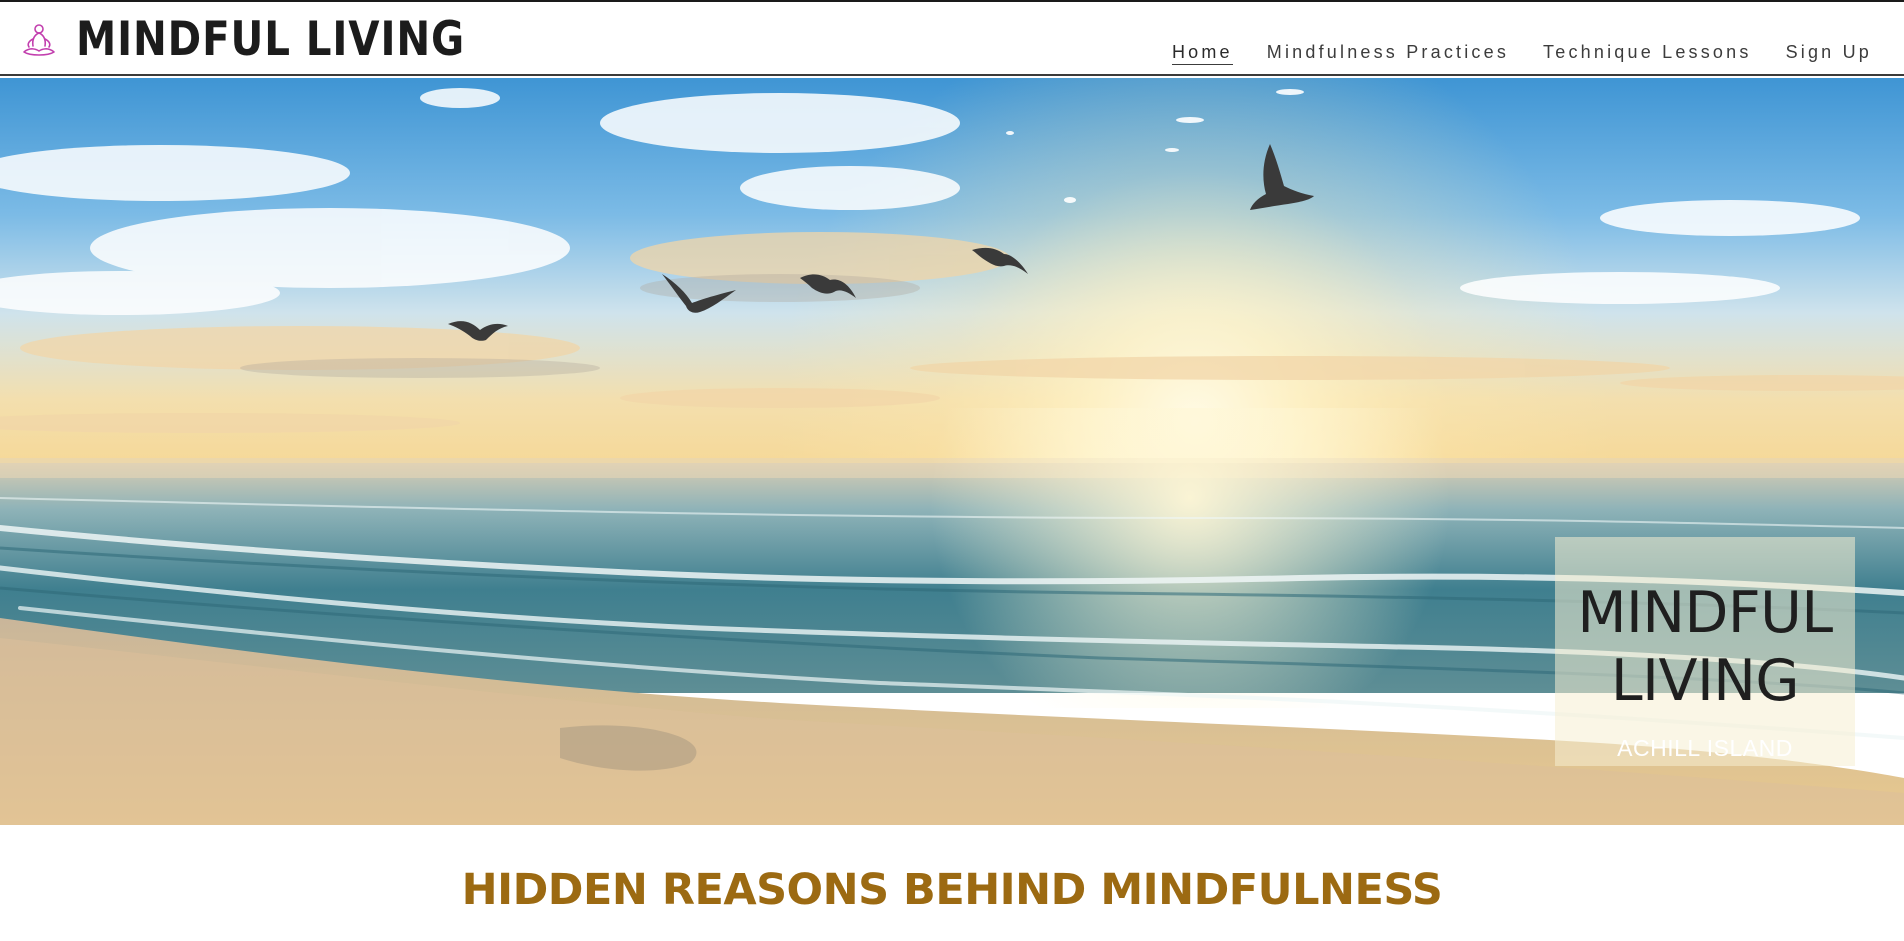 This screenshot has width=1904, height=941. Describe the element at coordinates (1705, 748) in the screenshot. I see `hero-subtitle: ACHILL ISLAND` at that location.